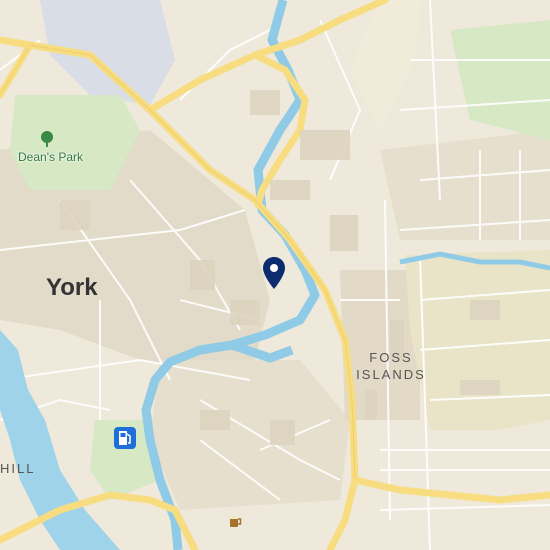 This screenshot has width=550, height=550. I want to click on fuel-pump-icon, so click(125, 438).